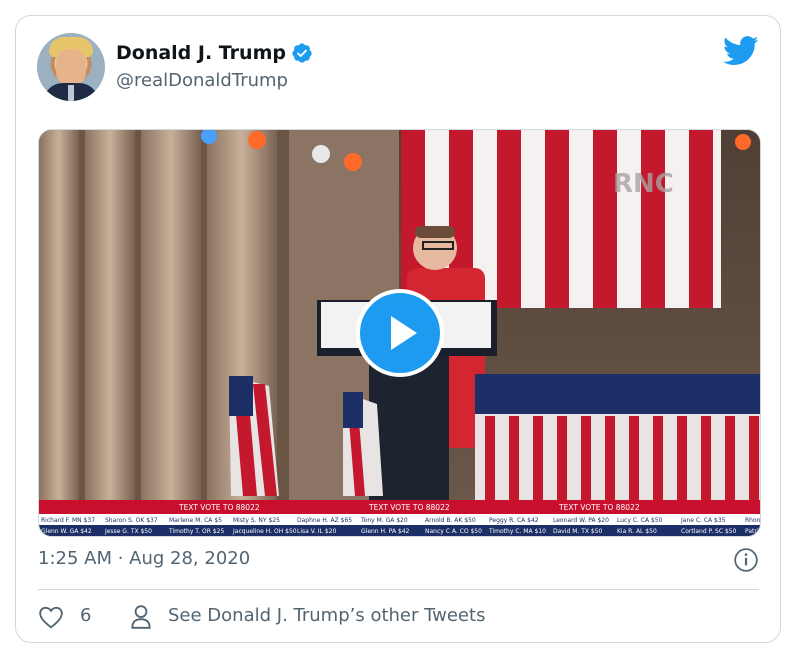 The height and width of the screenshot is (665, 799). What do you see at coordinates (141, 617) in the screenshot?
I see `person-icon` at bounding box center [141, 617].